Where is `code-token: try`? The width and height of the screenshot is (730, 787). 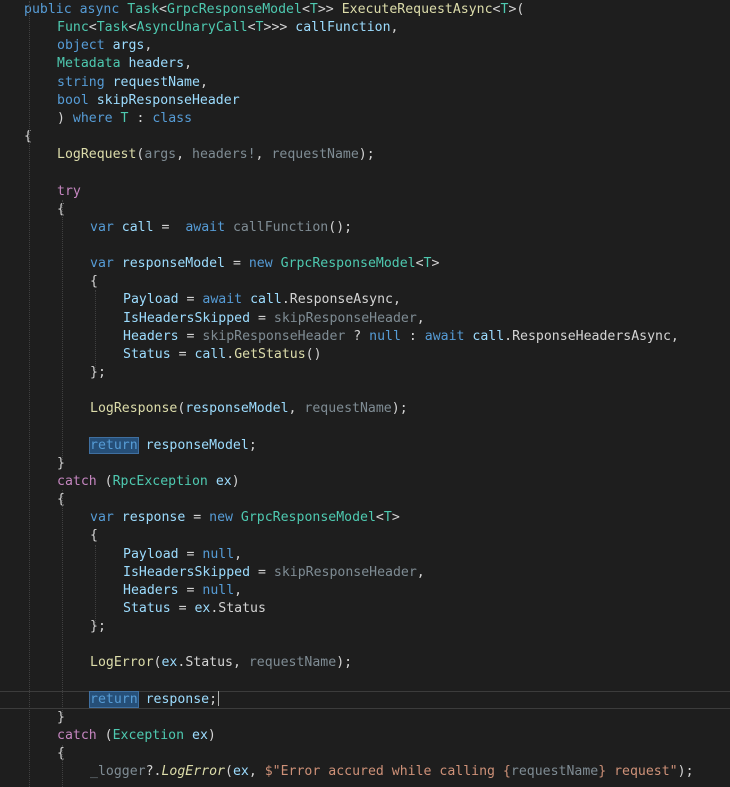 code-token: try is located at coordinates (69, 191).